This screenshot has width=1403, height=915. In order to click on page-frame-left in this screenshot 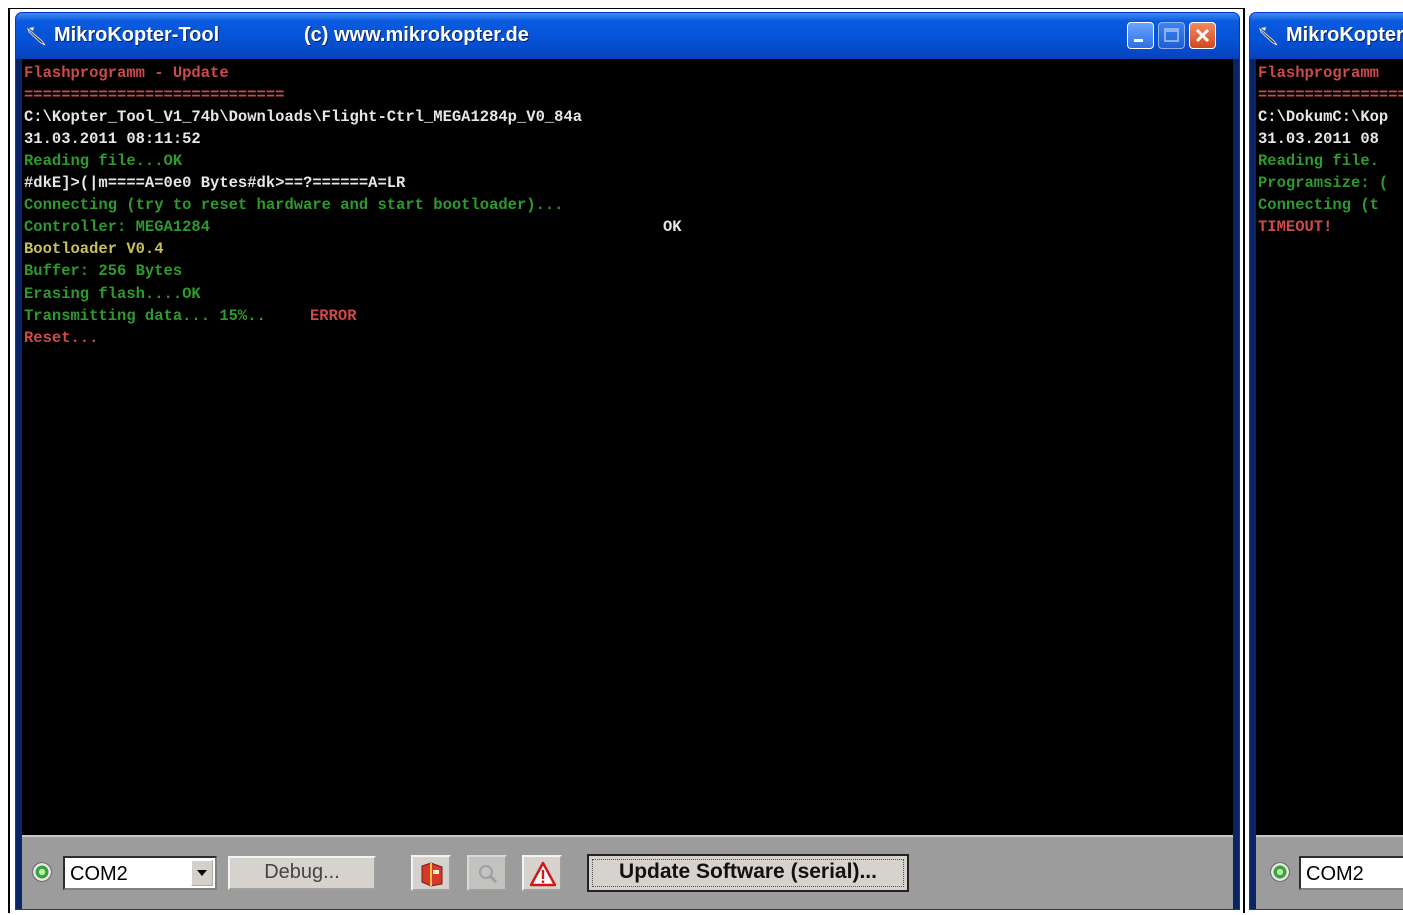, I will do `click(9, 460)`.